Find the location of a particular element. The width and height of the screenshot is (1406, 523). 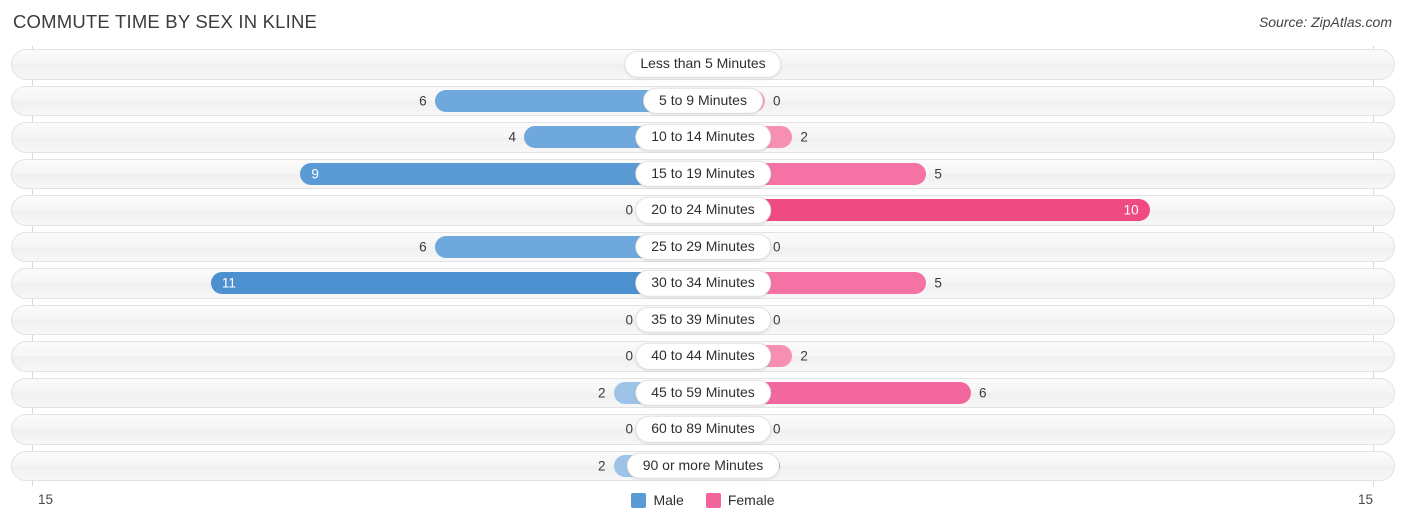

source-attribution: Source: ZipAtlas.com is located at coordinates (1325, 22).